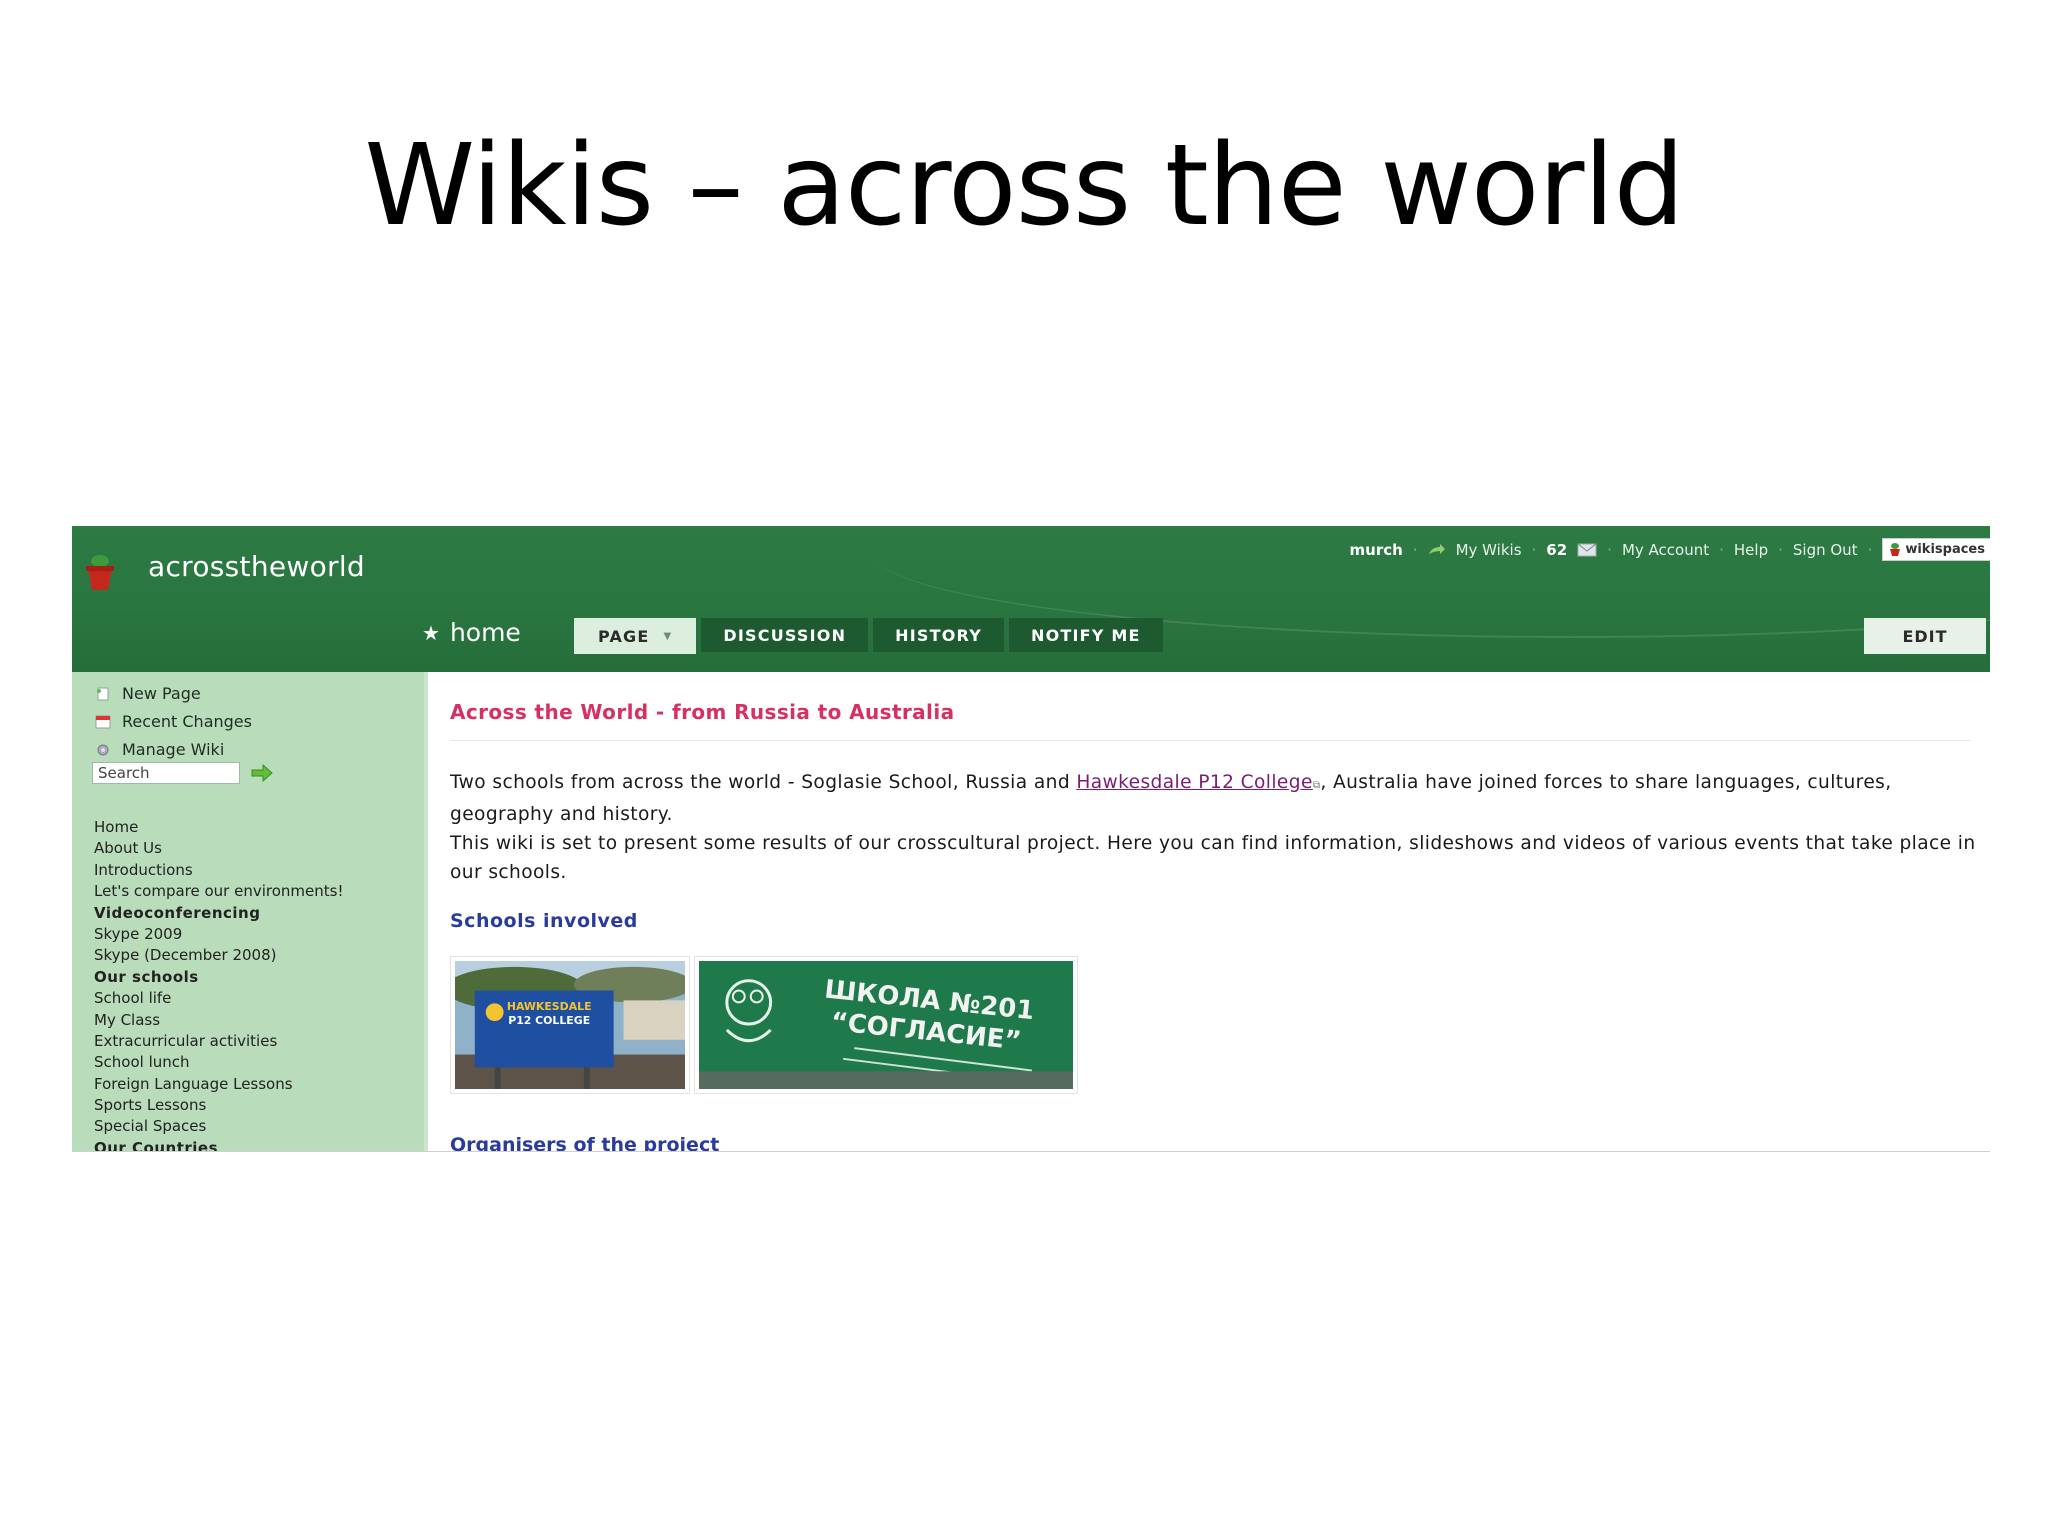  What do you see at coordinates (100, 572) in the screenshot?
I see `flower-pot-icon` at bounding box center [100, 572].